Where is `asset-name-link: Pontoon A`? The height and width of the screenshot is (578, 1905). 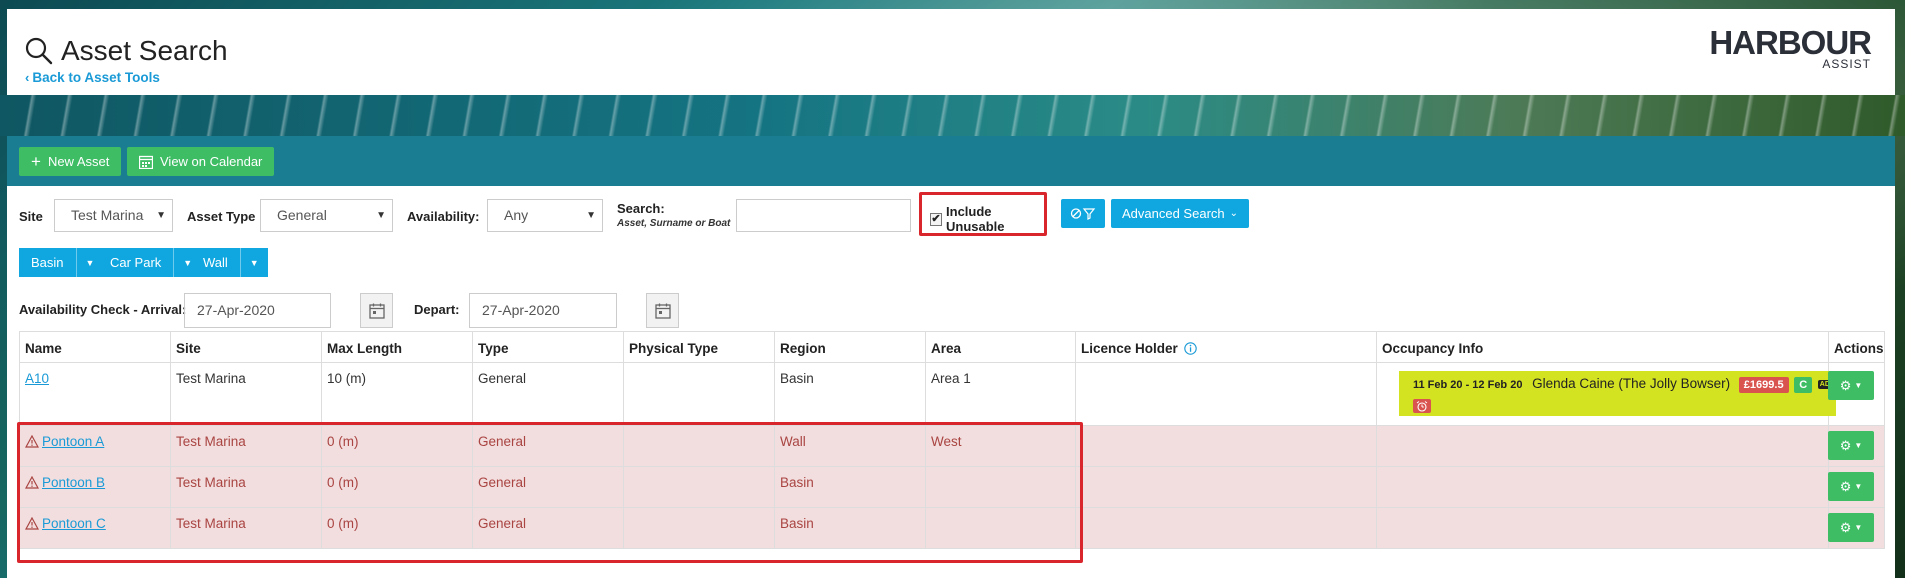
asset-name-link: Pontoon A is located at coordinates (73, 441).